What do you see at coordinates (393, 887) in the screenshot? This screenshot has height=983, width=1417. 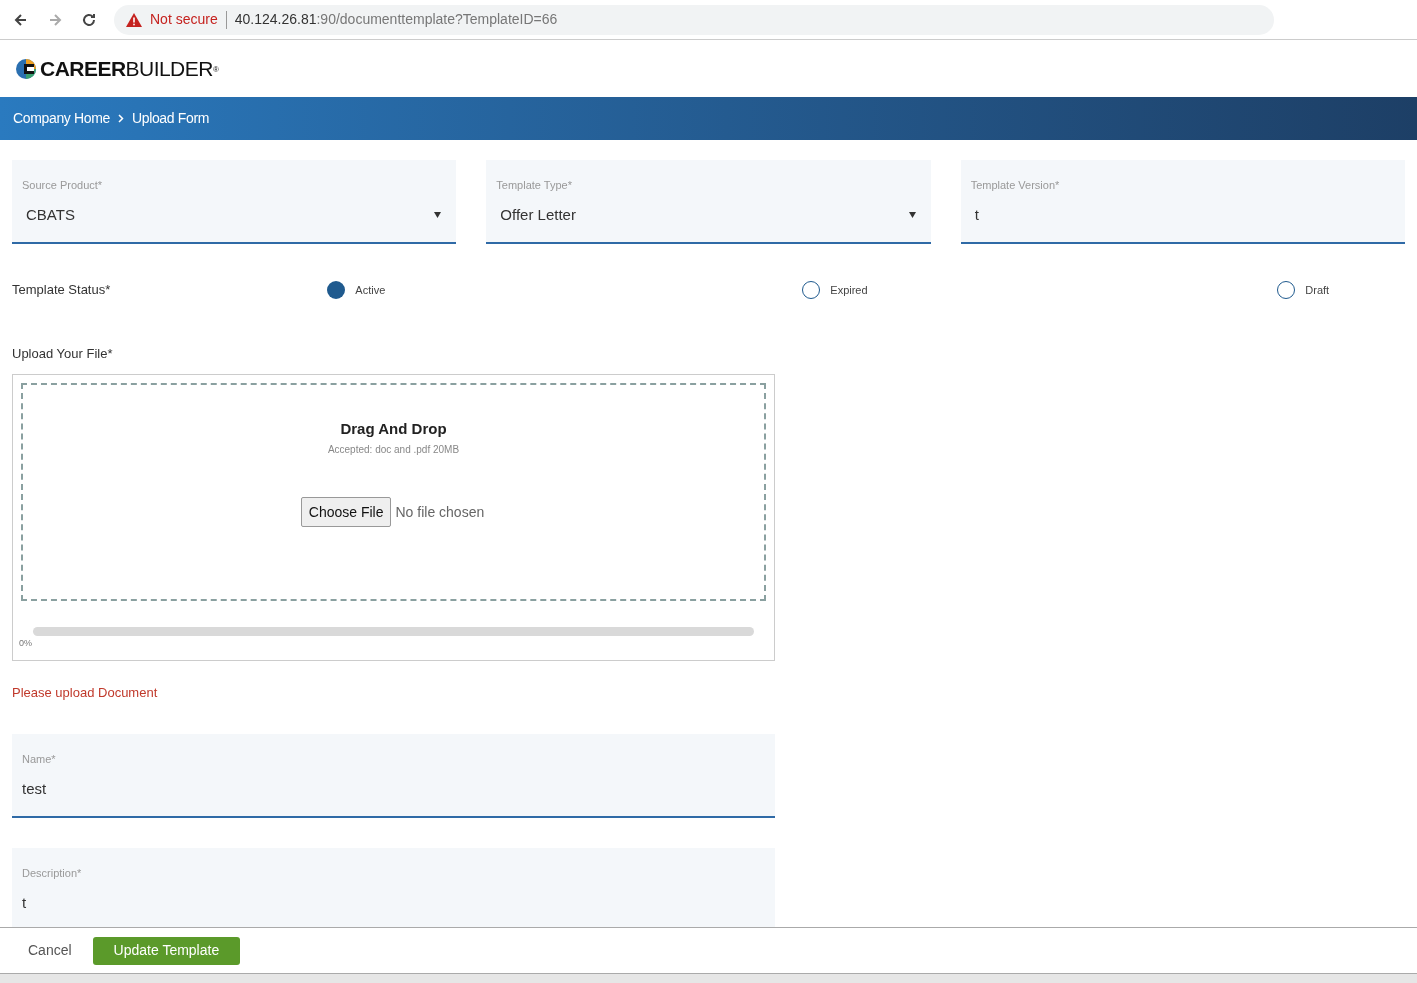 I see `input-field: Description* t` at bounding box center [393, 887].